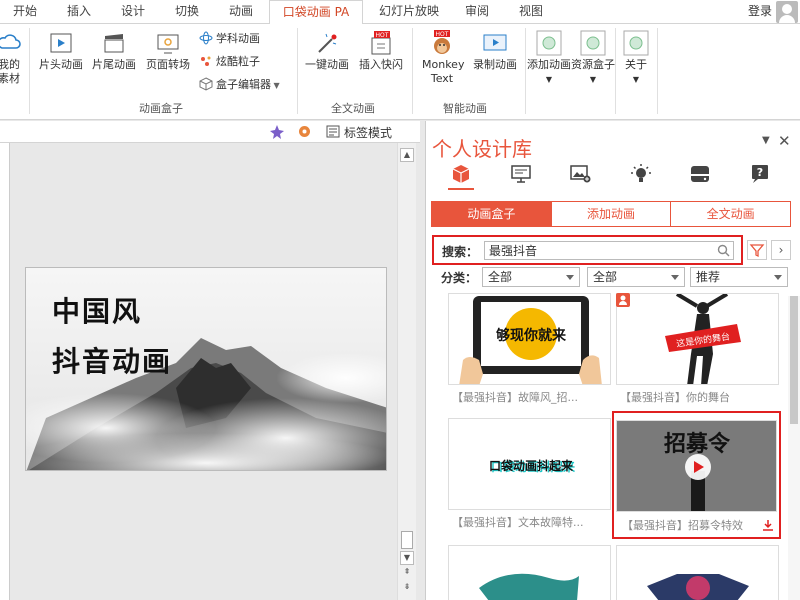 This screenshot has width=800, height=600. I want to click on outro-animation-button: 片尾动画, so click(114, 51).